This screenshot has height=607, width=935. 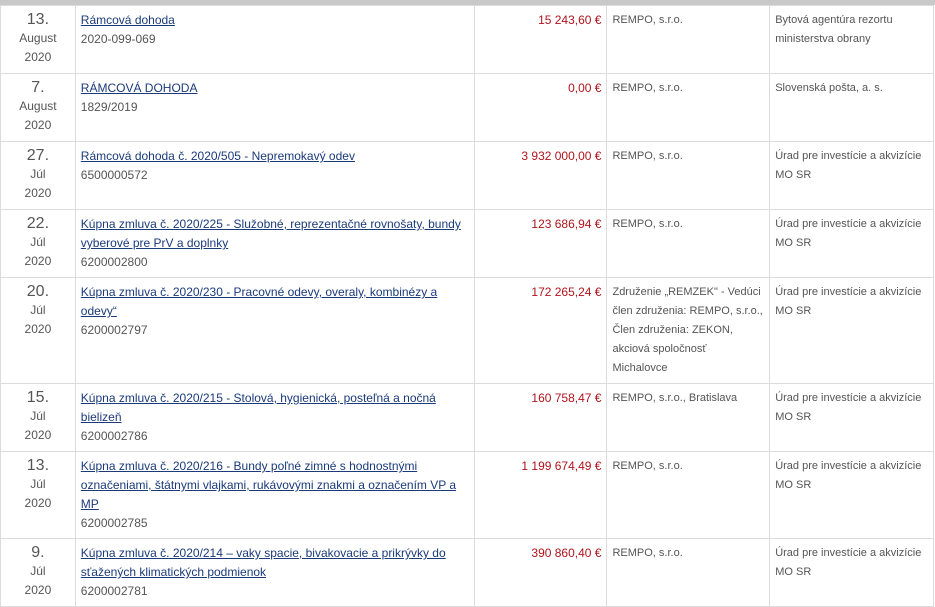 I want to click on contract-amount: 172 265,24 €, so click(x=541, y=330).